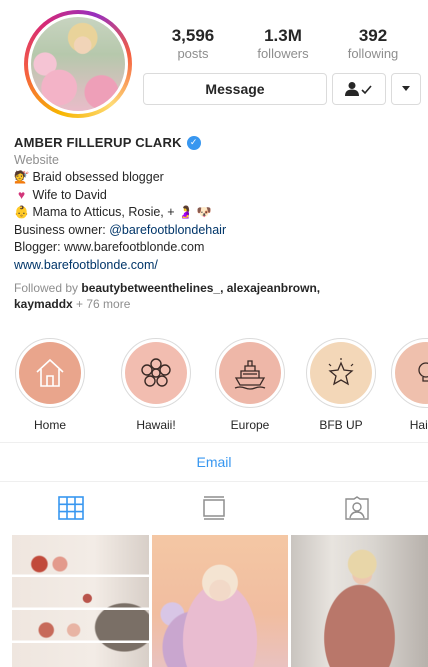  Describe the element at coordinates (98, 142) in the screenshot. I see `profile-name: AMBER FILLERUP CLARK` at that location.